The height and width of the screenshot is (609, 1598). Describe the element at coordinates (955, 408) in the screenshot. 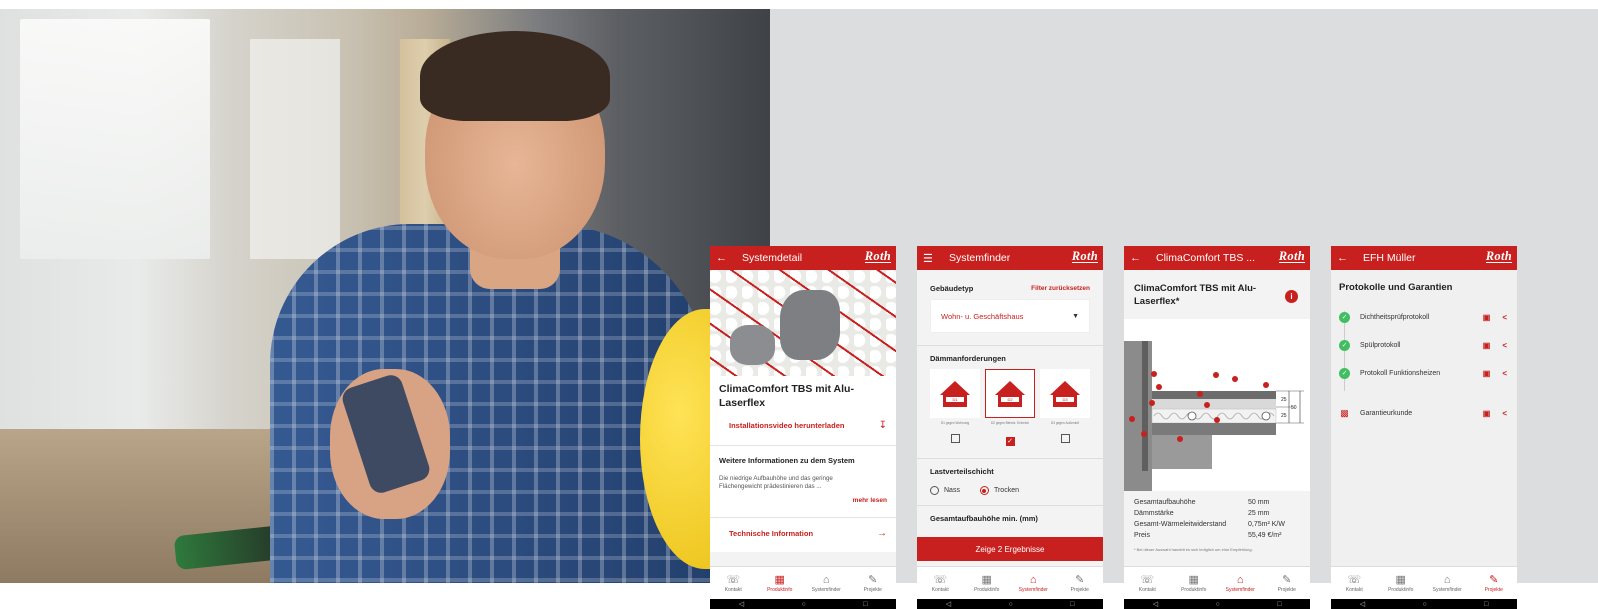

I see `insulation-option-d1: D1 D1 gegen Wohnung` at that location.